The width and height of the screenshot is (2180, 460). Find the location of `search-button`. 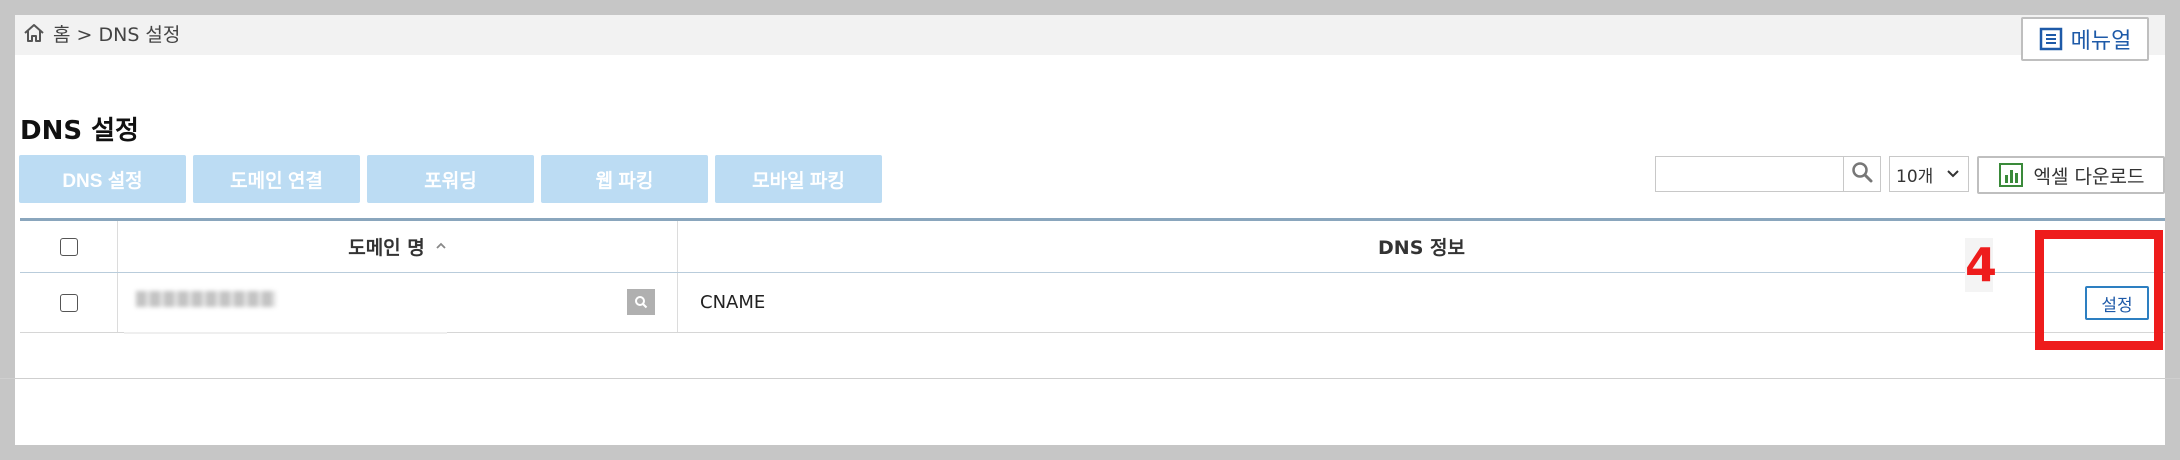

search-button is located at coordinates (1862, 174).